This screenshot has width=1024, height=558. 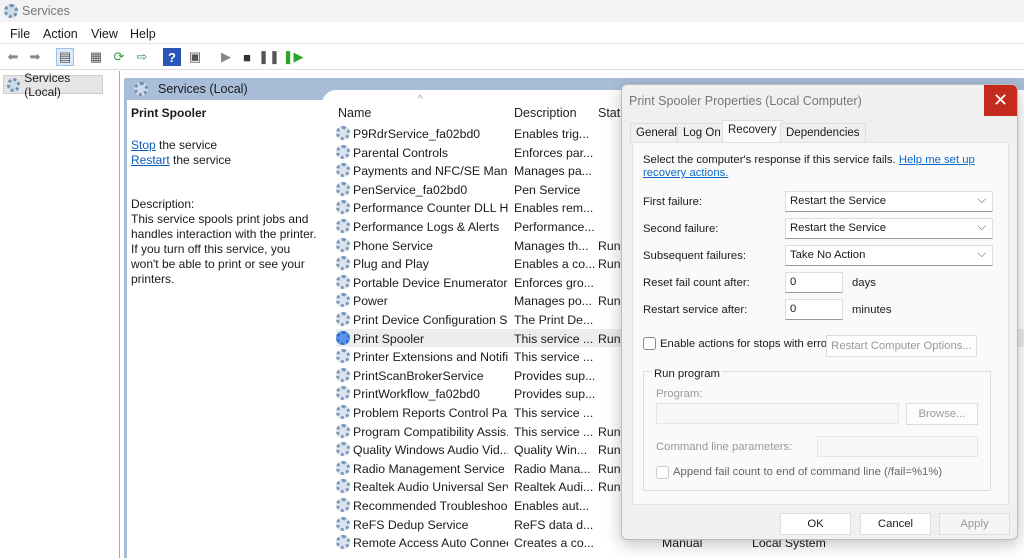 I want to click on service-description: Pen Service, so click(x=547, y=189).